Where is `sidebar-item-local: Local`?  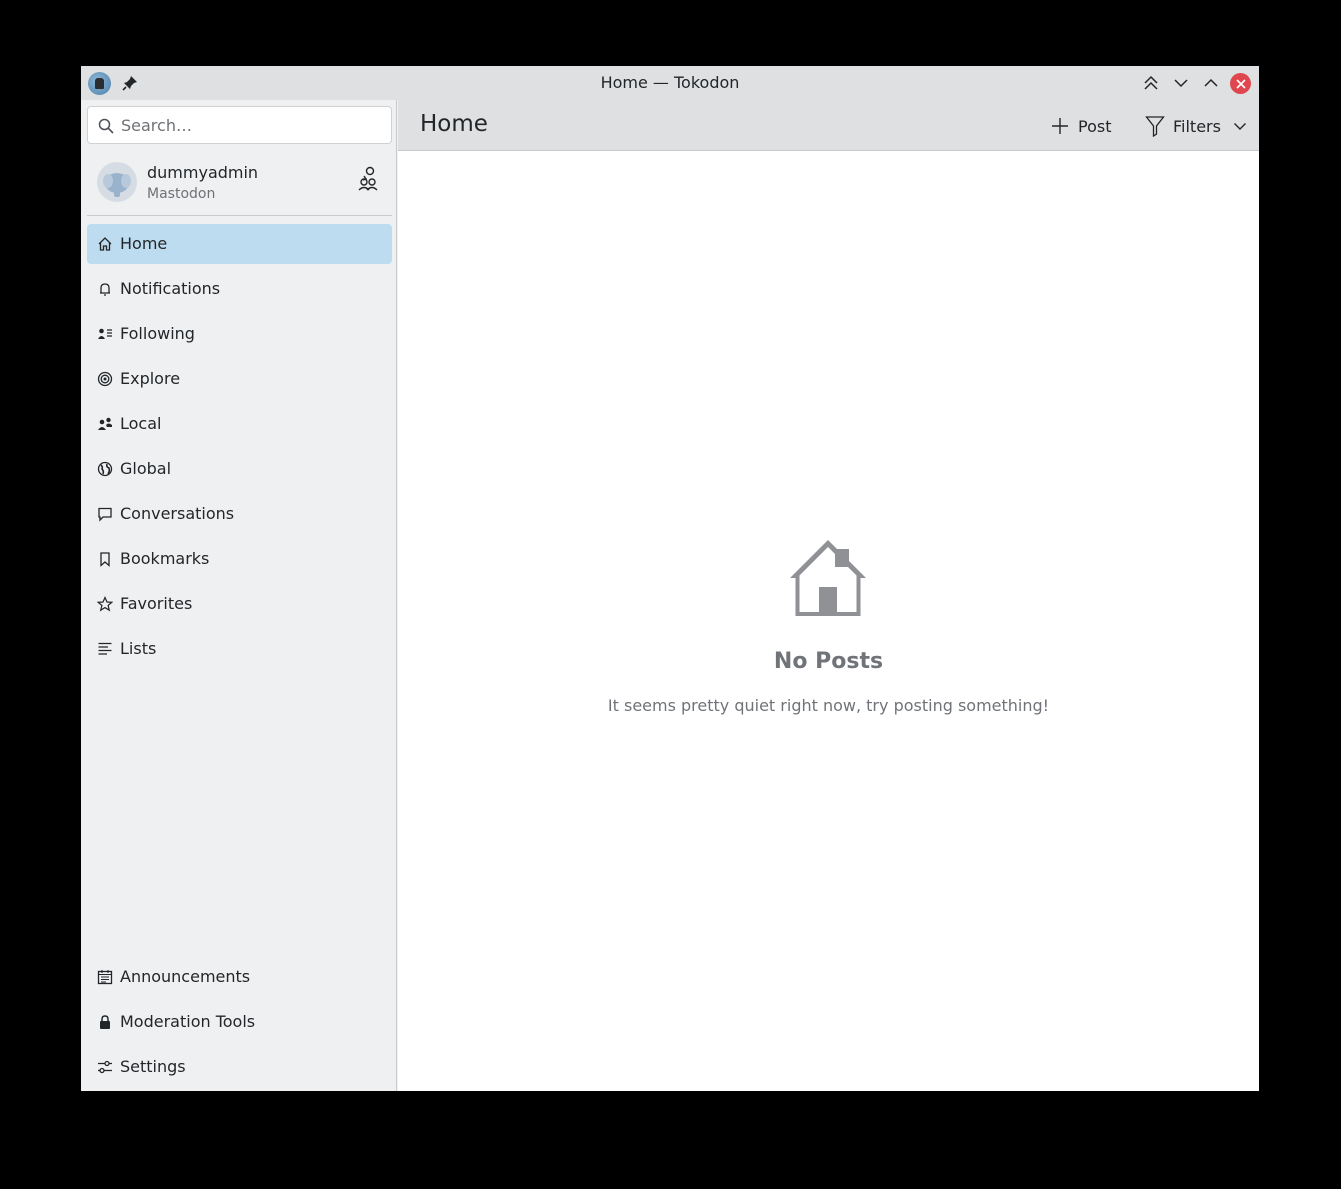 sidebar-item-local: Local is located at coordinates (239, 424).